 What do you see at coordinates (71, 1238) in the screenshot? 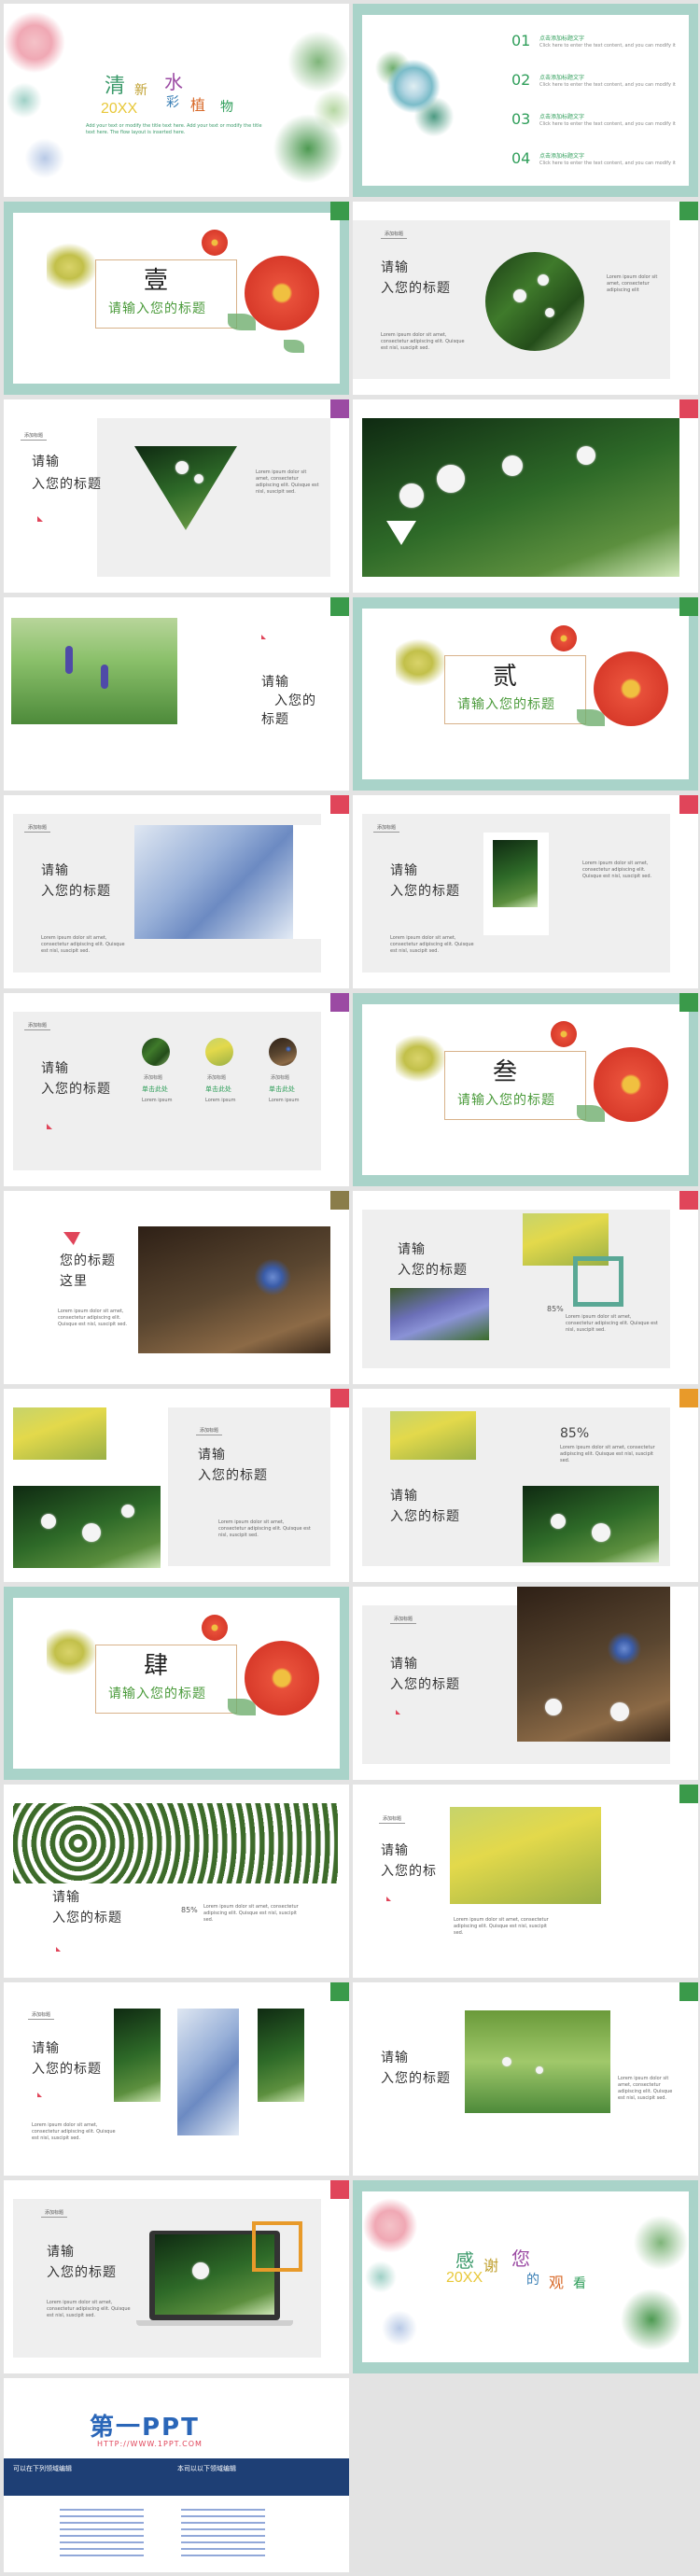
I see `red-flag-marker` at bounding box center [71, 1238].